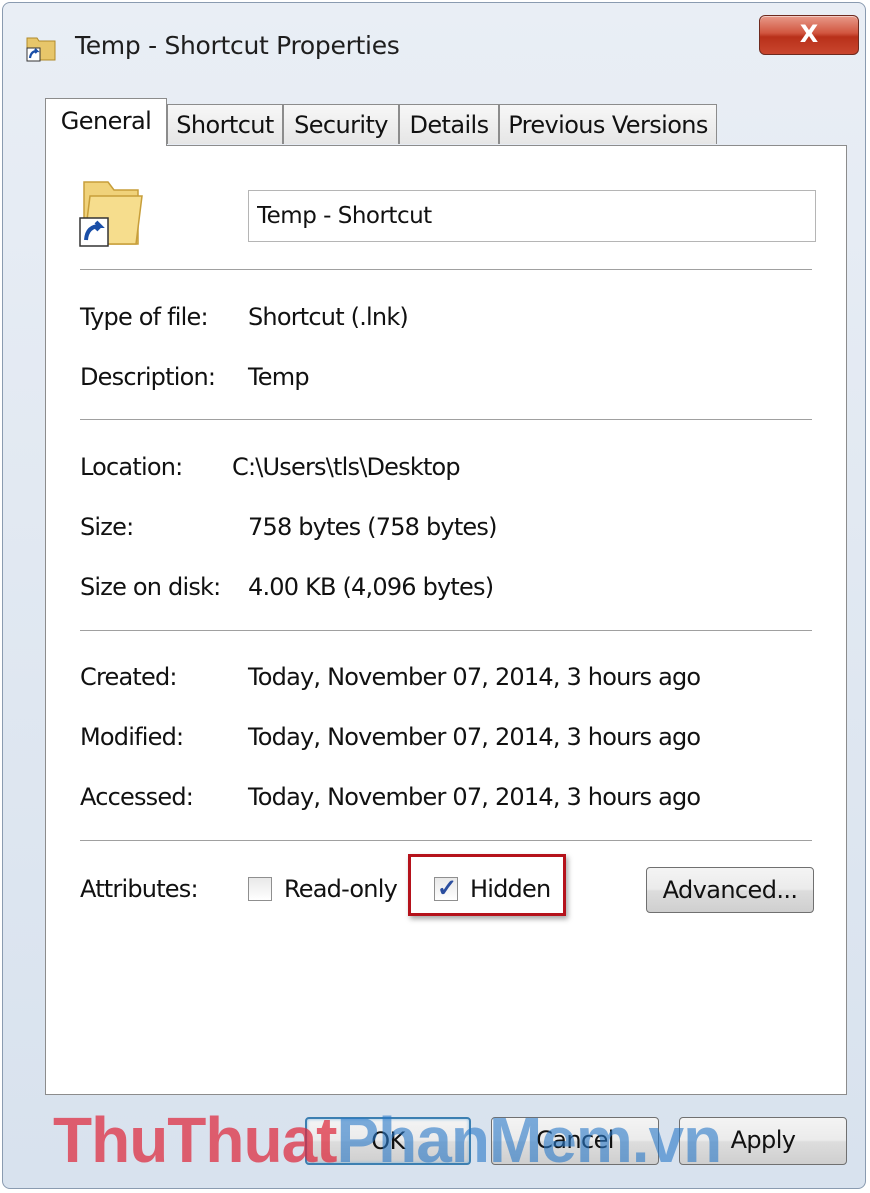 The height and width of the screenshot is (1193, 870). I want to click on cancel-button: Cancel, so click(575, 1141).